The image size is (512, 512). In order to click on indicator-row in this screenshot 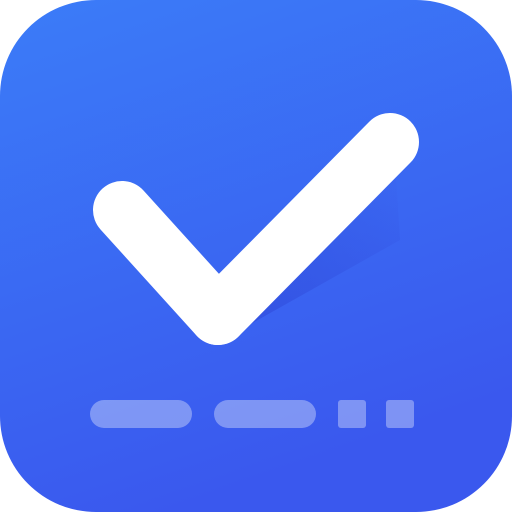, I will do `click(252, 414)`.